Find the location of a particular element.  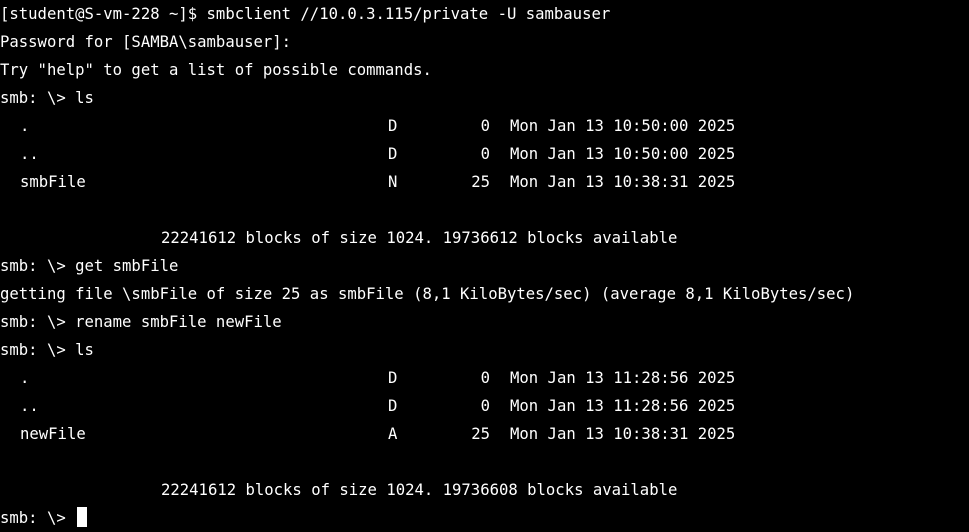

smb-prompt: smb: \> is located at coordinates (33, 518).